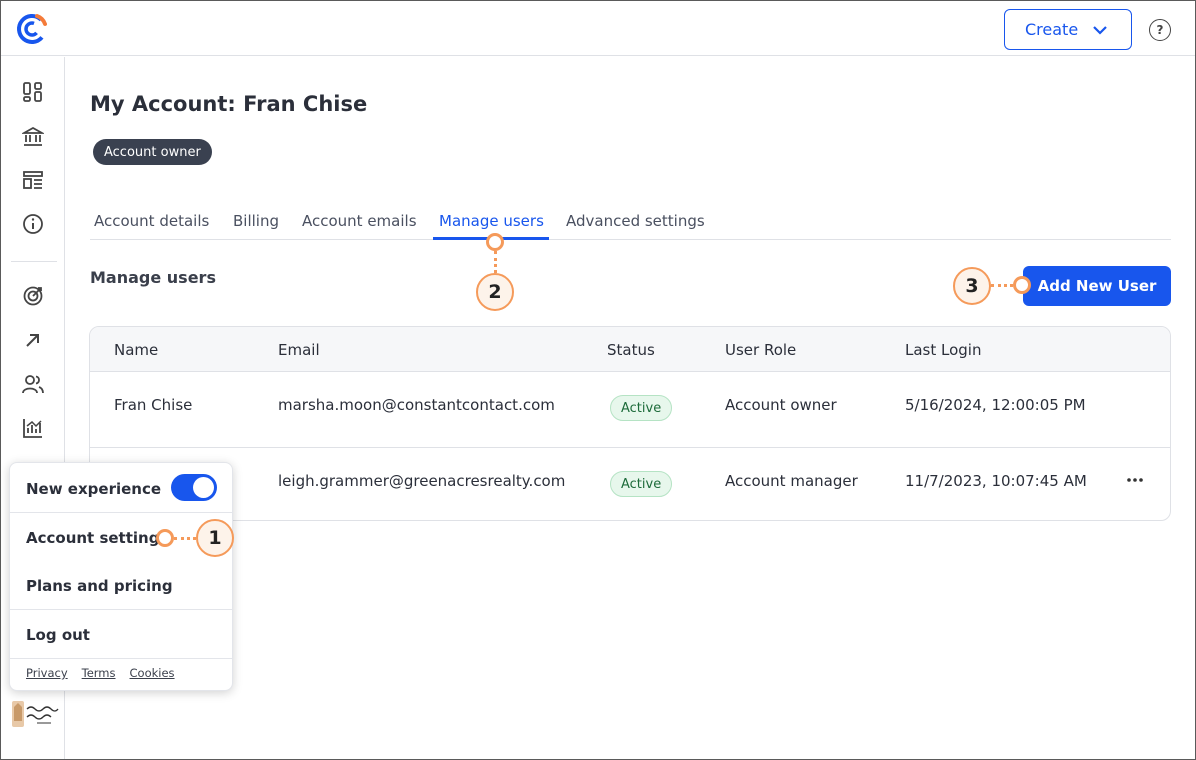  What do you see at coordinates (185, 538) in the screenshot?
I see `callout-1-connector` at bounding box center [185, 538].